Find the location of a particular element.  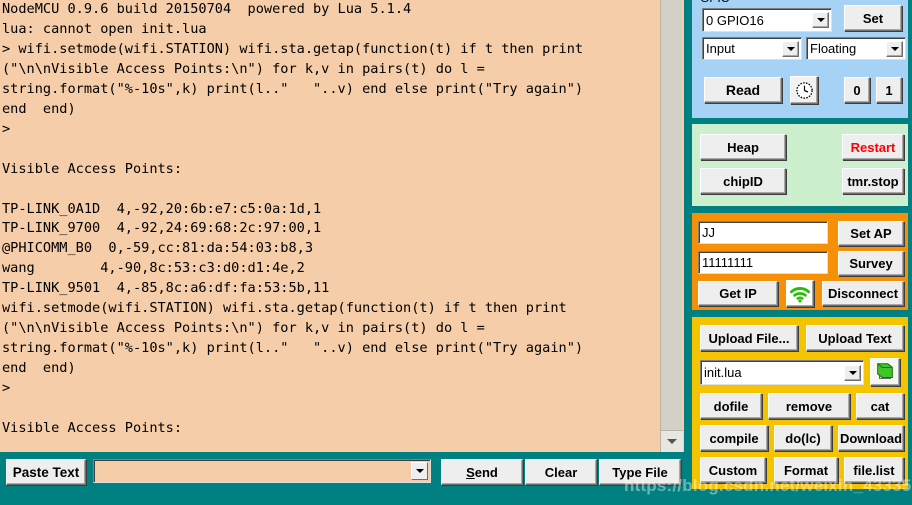

disconnect-button: Disconnect is located at coordinates (863, 293).